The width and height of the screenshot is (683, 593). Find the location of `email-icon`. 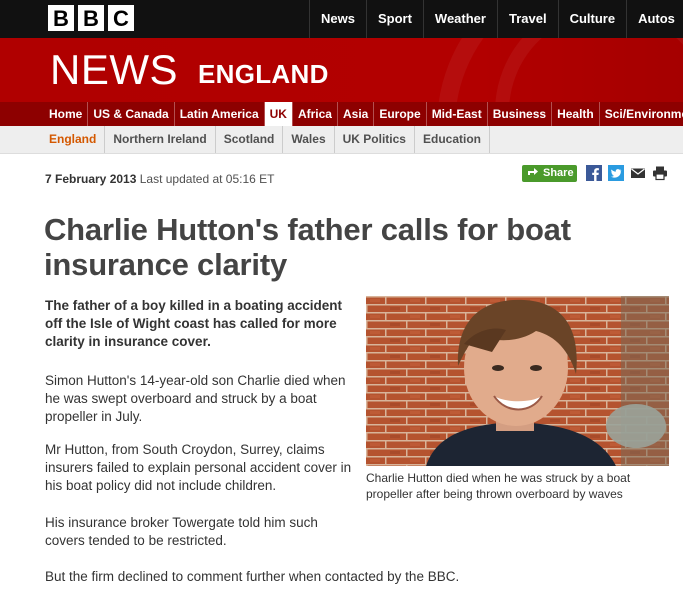

email-icon is located at coordinates (638, 173).